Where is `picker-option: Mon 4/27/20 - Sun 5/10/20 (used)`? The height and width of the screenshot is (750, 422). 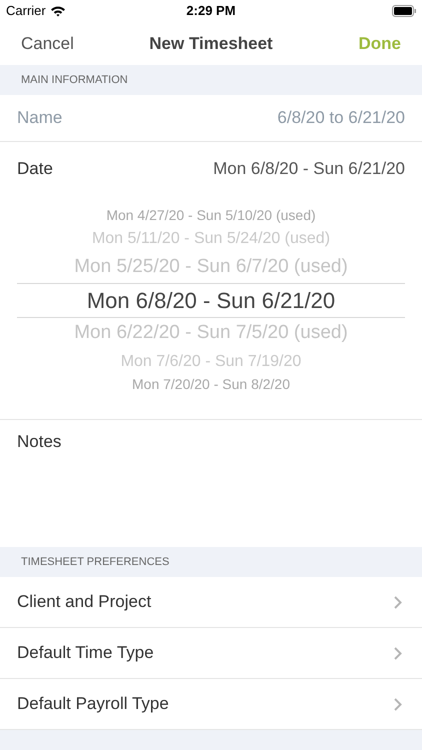
picker-option: Mon 4/27/20 - Sun 5/10/20 (used) is located at coordinates (211, 216).